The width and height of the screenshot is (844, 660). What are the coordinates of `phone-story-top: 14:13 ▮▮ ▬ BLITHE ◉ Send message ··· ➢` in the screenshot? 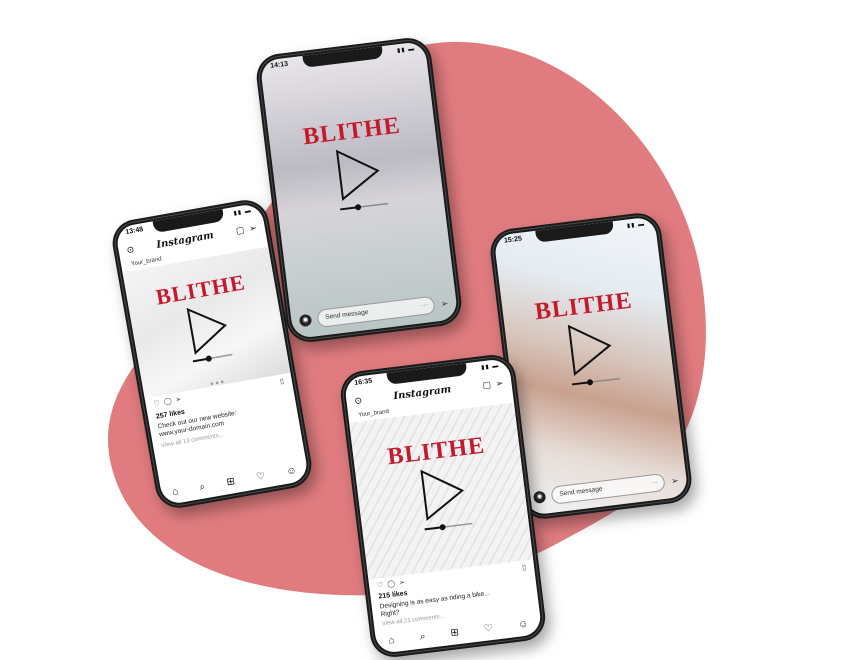 It's located at (359, 190).